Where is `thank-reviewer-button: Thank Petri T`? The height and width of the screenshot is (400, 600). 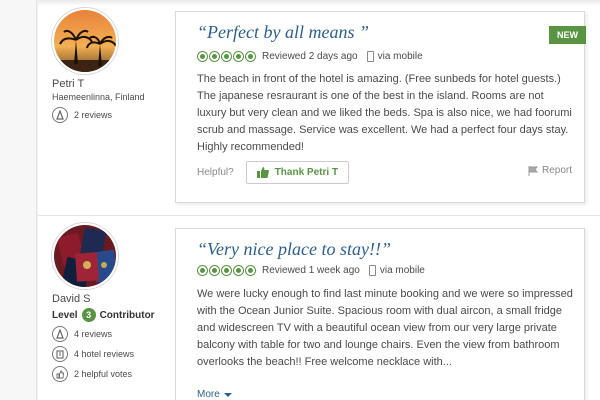 thank-reviewer-button: Thank Petri T is located at coordinates (297, 172).